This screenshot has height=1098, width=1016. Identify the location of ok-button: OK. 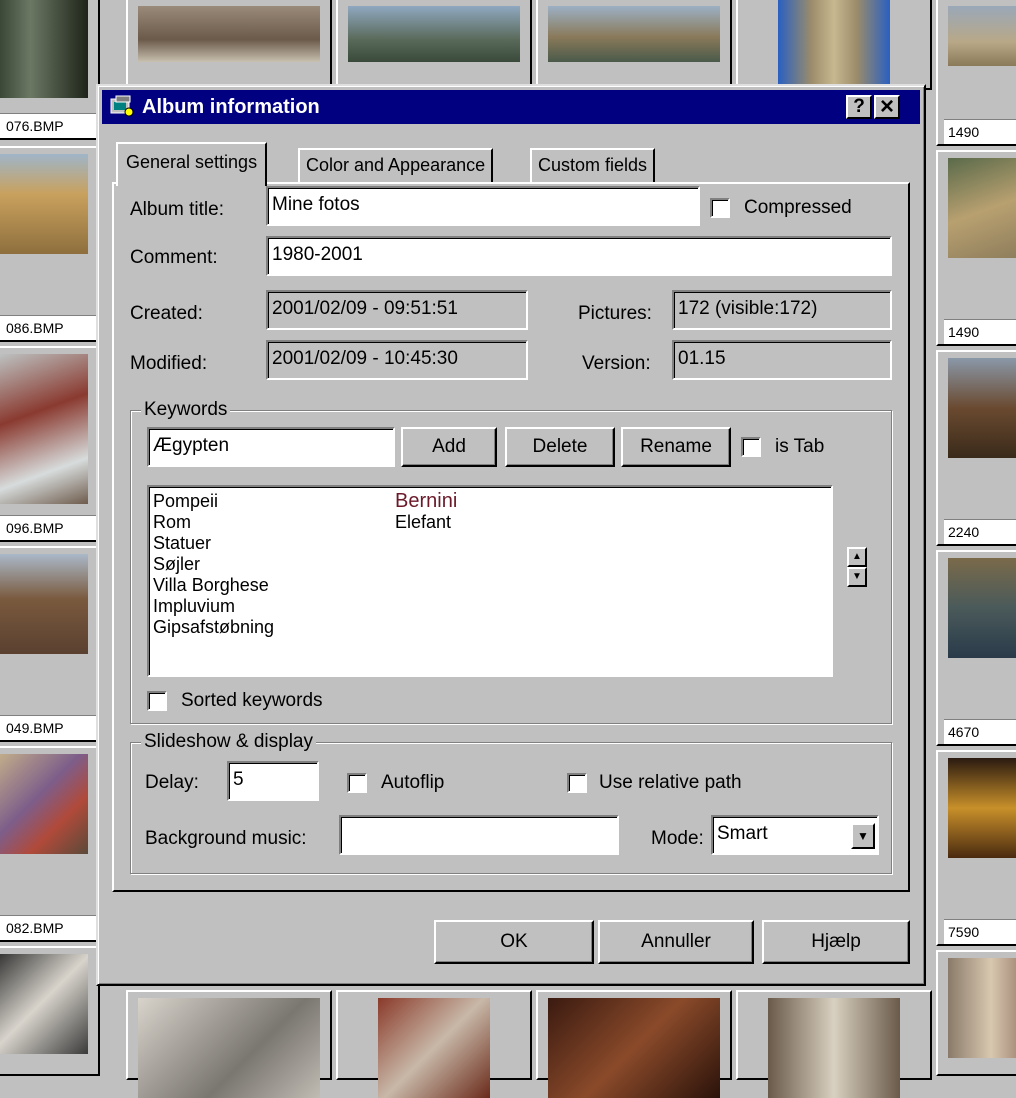
(514, 942).